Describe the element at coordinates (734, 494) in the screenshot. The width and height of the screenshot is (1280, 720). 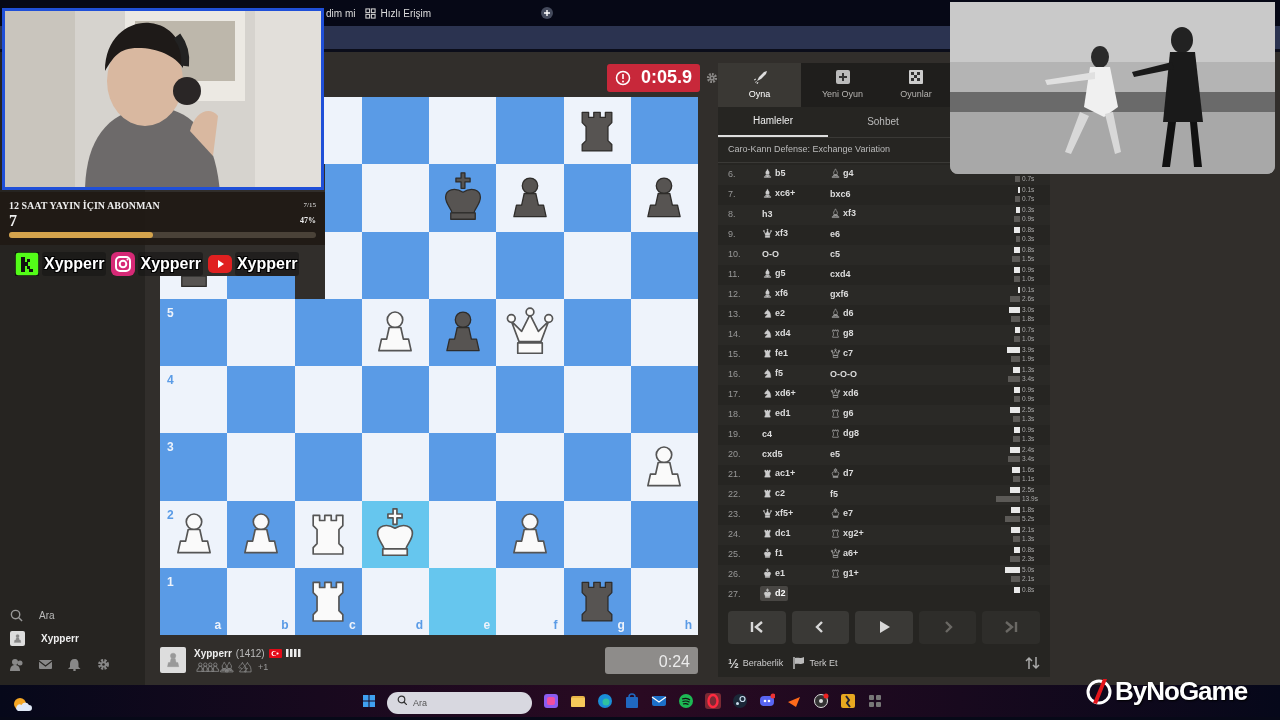
I see `move-number: 22.` at that location.